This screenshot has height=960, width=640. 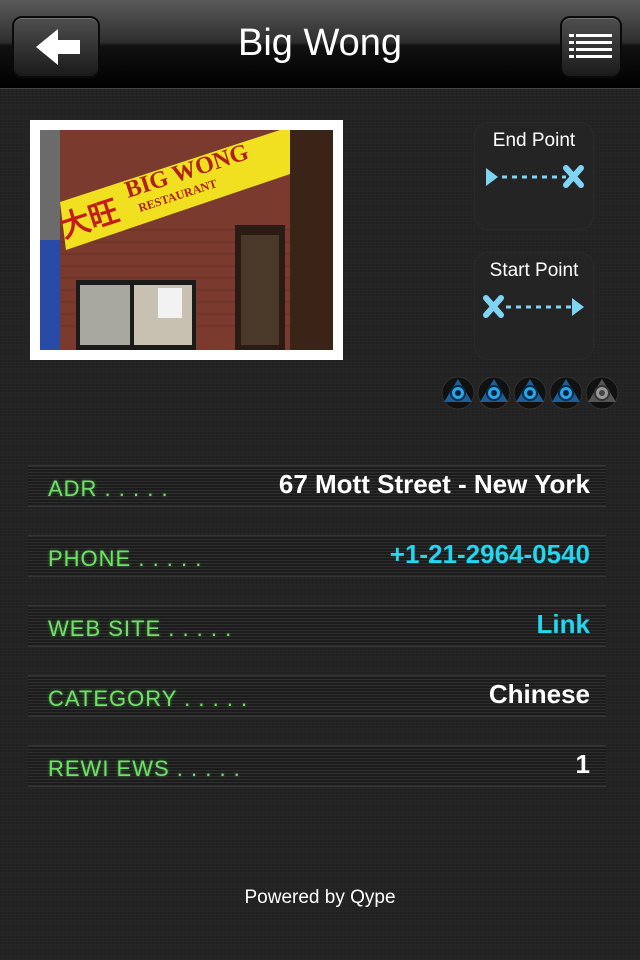 What do you see at coordinates (317, 696) in the screenshot?
I see `category-row: CATEGORY . . . . . Chinese` at bounding box center [317, 696].